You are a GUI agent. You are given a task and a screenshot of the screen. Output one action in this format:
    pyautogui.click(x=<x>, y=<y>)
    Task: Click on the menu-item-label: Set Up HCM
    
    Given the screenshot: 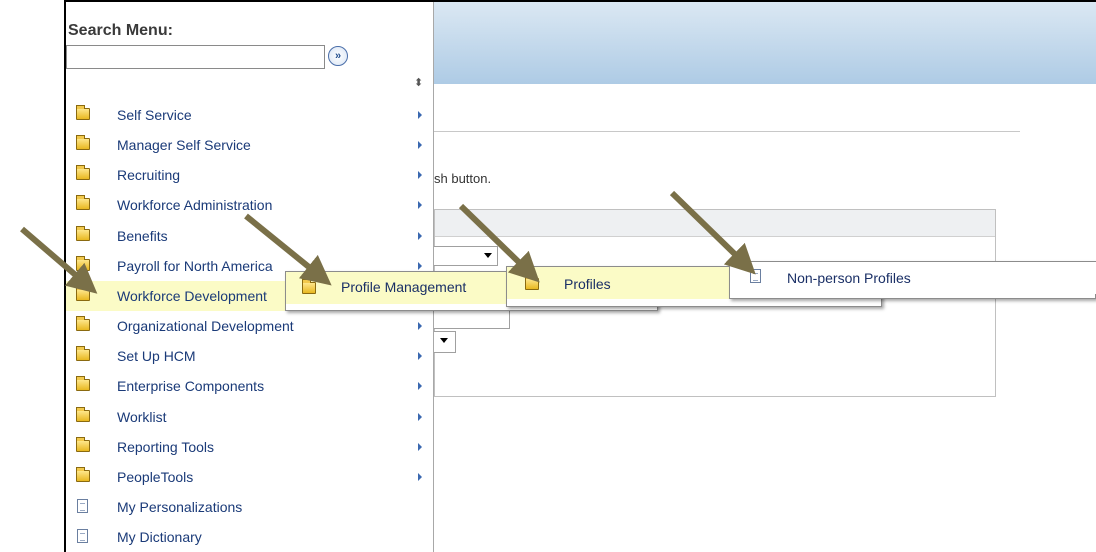 What is the action you would take?
    pyautogui.click(x=156, y=356)
    